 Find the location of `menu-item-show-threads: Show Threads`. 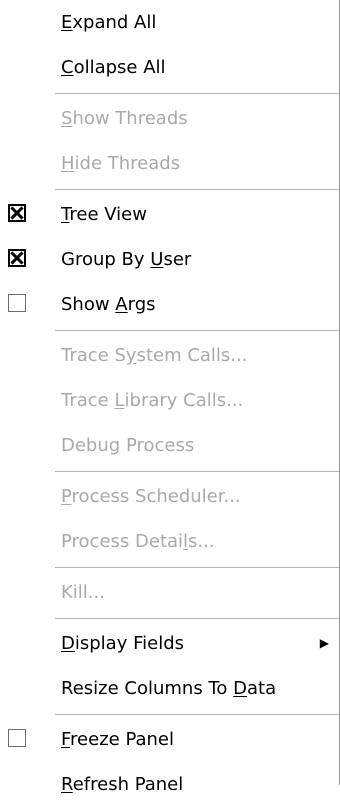

menu-item-show-threads: Show Threads is located at coordinates (169, 118).